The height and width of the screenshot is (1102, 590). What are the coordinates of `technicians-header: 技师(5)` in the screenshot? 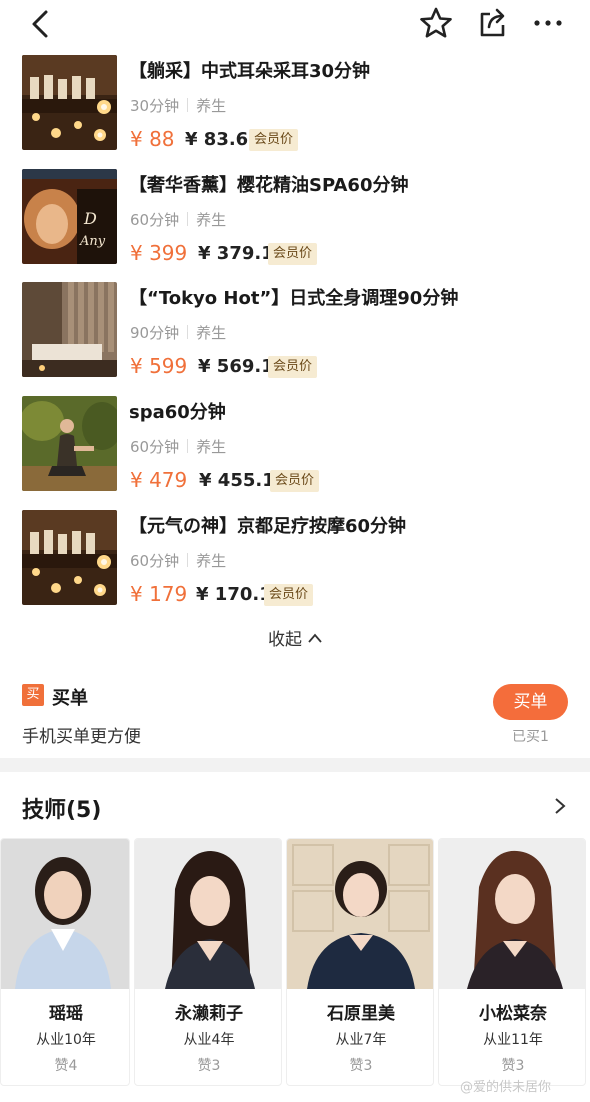 It's located at (61, 808).